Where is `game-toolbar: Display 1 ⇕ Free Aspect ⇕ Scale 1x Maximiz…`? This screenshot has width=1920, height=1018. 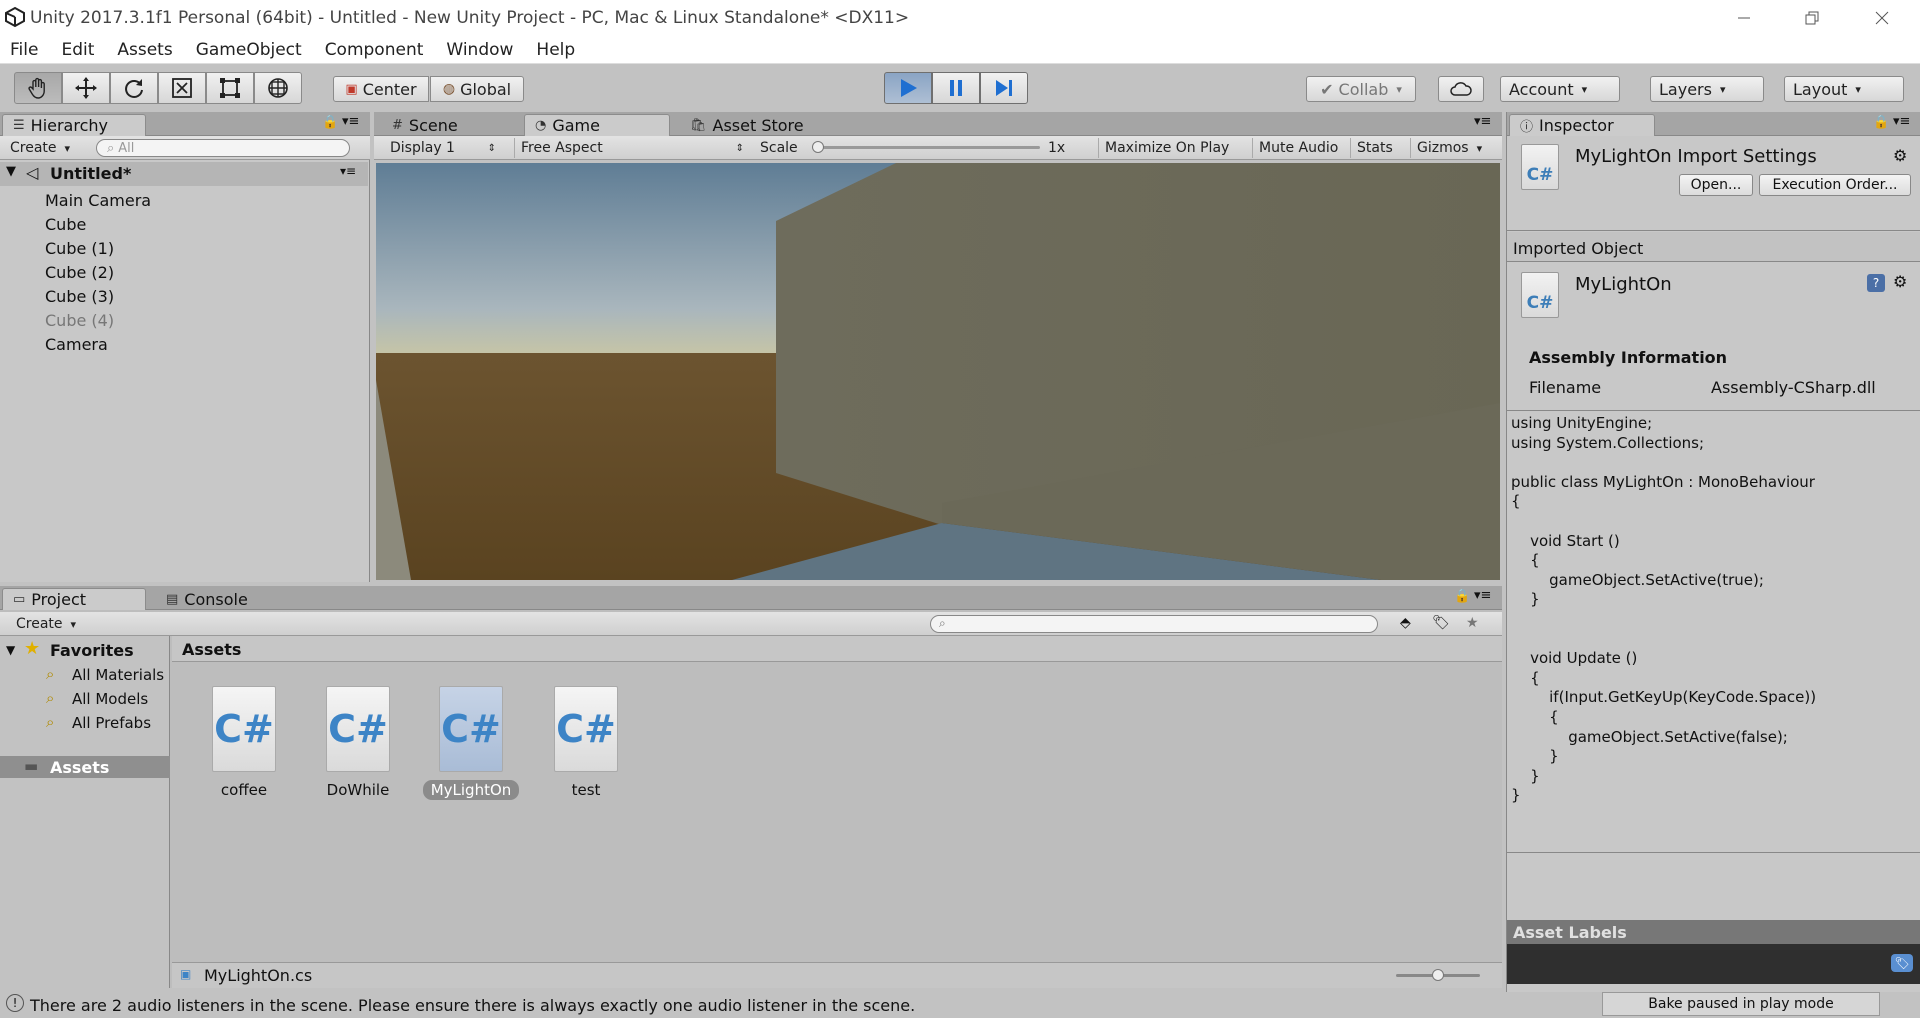 game-toolbar: Display 1 ⇕ Free Aspect ⇕ Scale 1x Maximiz… is located at coordinates (938, 148).